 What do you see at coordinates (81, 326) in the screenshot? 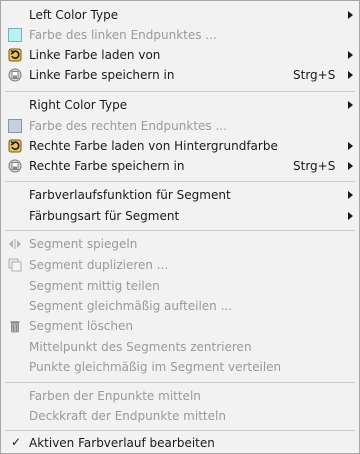
I see `menu-item-label: Segment löschen` at bounding box center [81, 326].